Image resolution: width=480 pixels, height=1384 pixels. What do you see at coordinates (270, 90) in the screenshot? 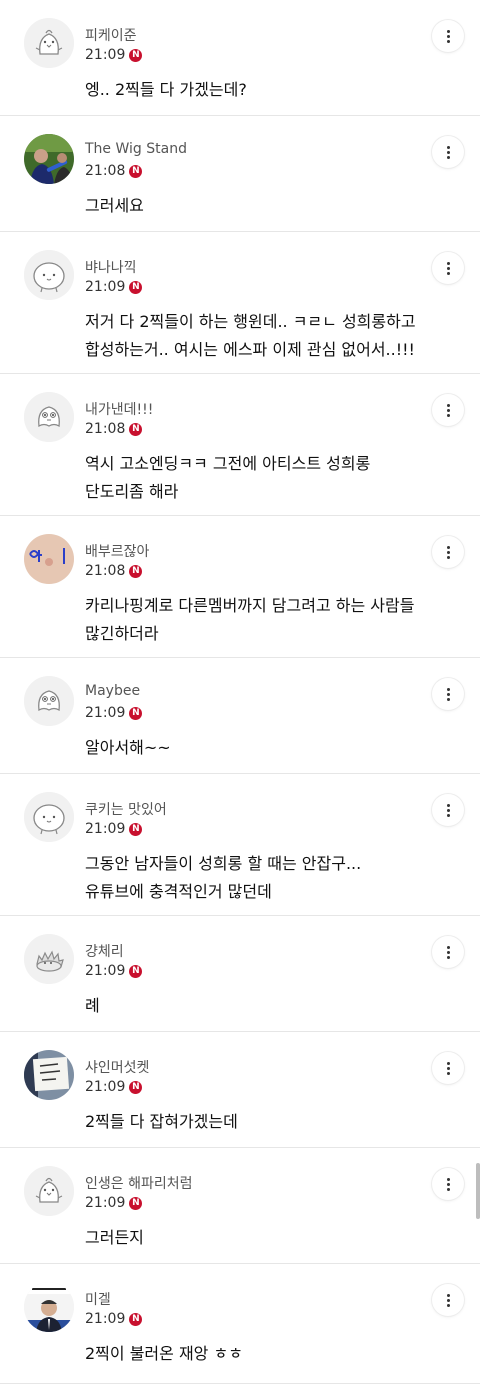
I see `comment-body: 엥.. 2찍들 다 가겠는데?` at bounding box center [270, 90].